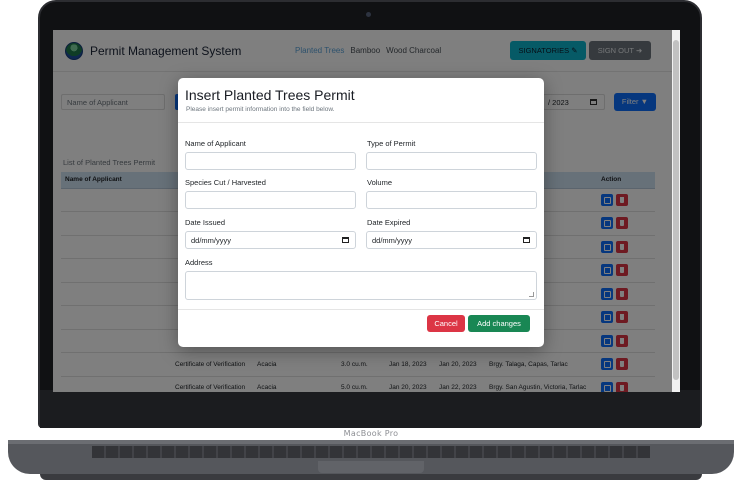  I want to click on species-input, so click(270, 200).